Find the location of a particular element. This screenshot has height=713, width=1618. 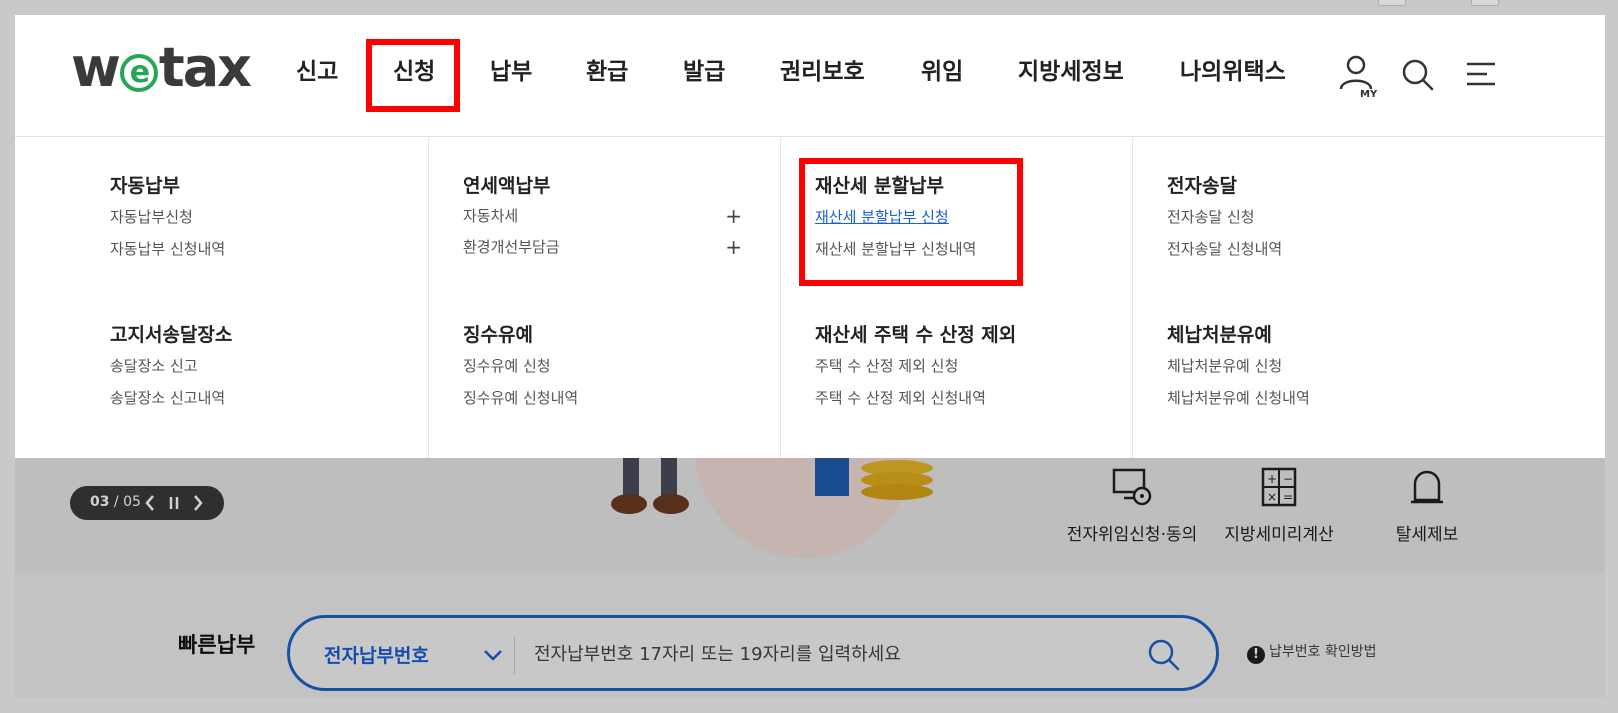

menu-link-label: 환경개선부담금 is located at coordinates (511, 247).